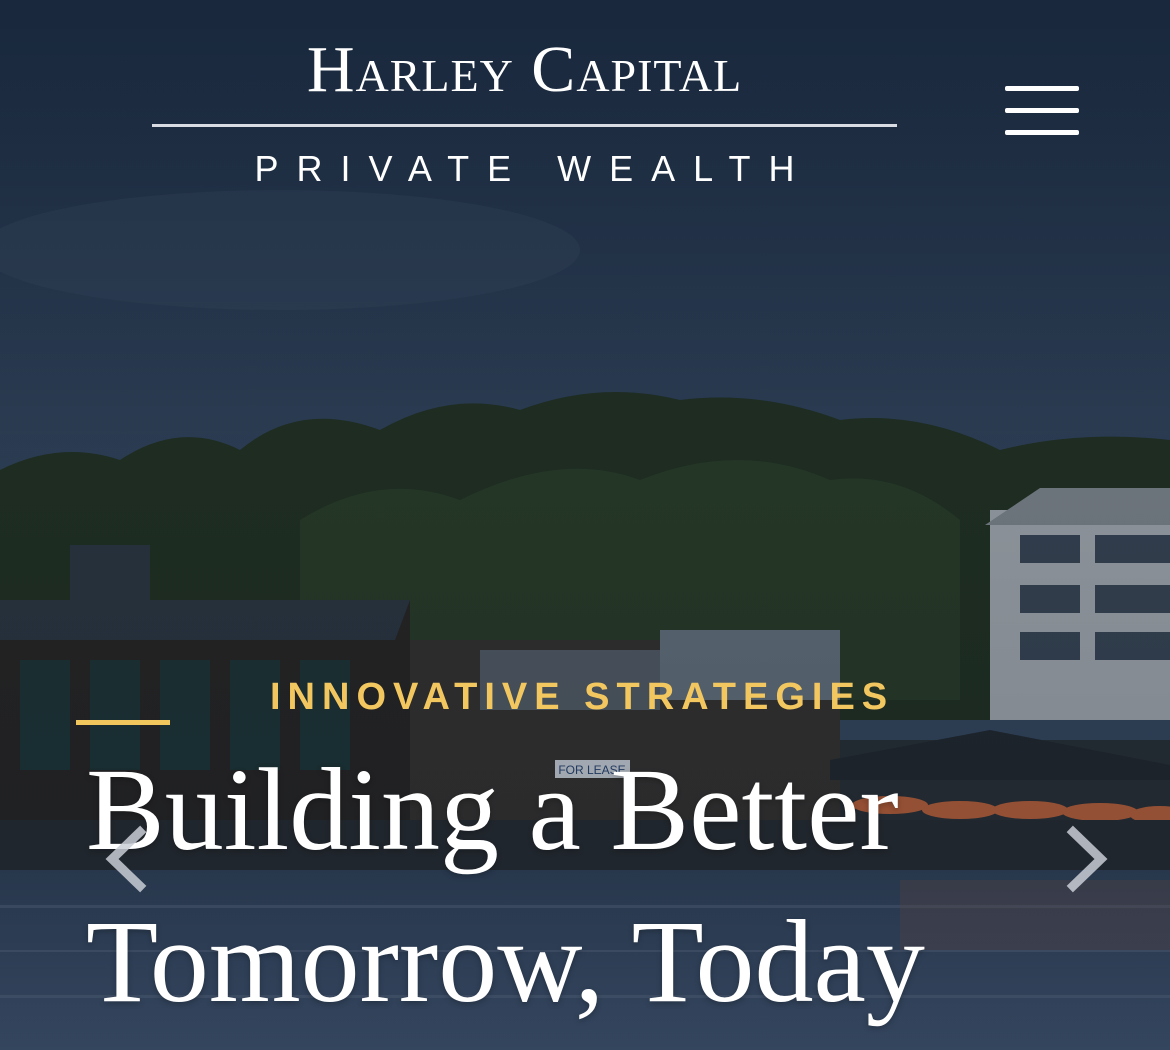  Describe the element at coordinates (524, 125) in the screenshot. I see `logo-divider` at that location.